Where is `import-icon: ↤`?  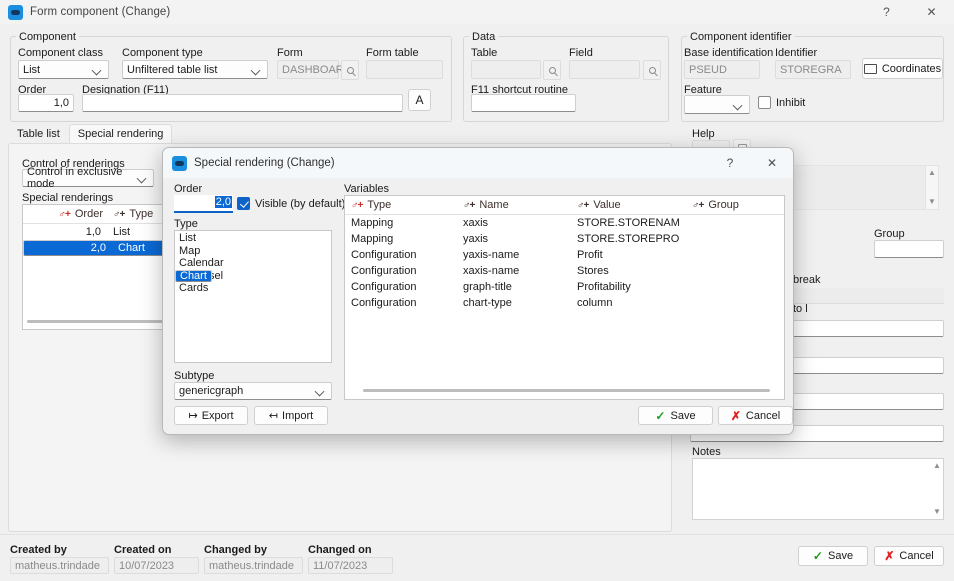
import-icon: ↤ is located at coordinates (273, 416).